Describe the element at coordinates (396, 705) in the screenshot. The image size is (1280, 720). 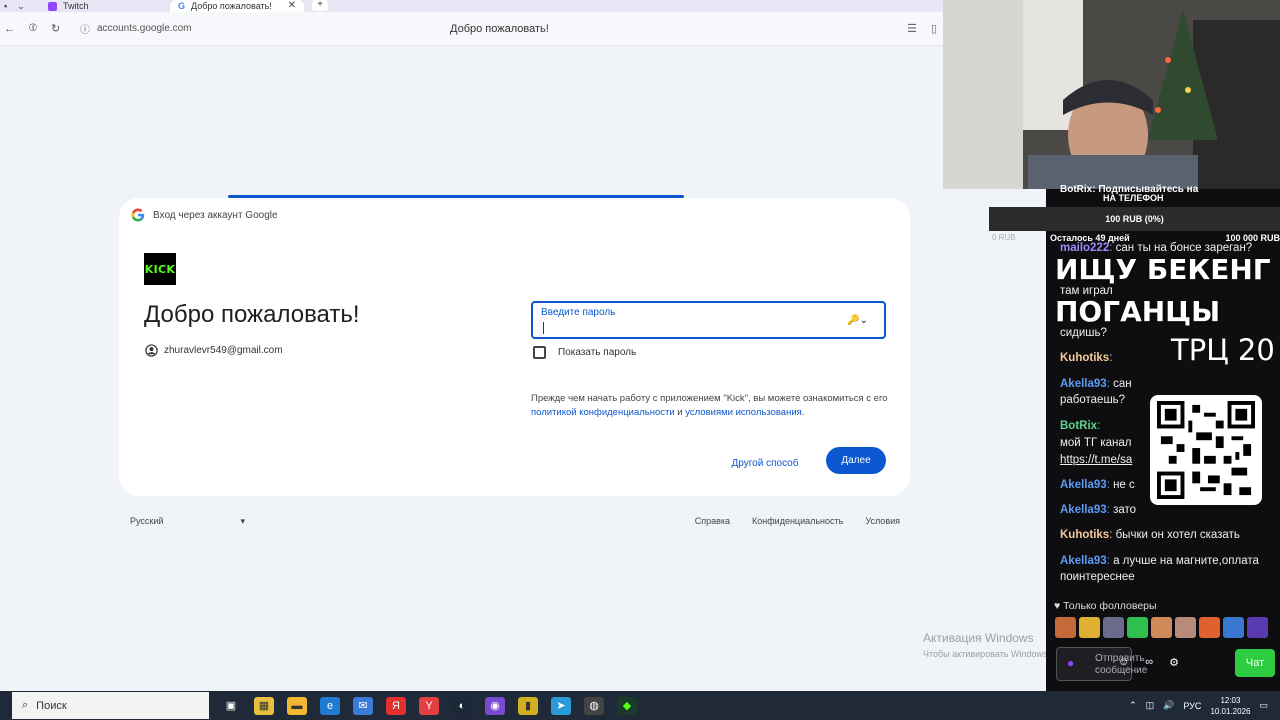
I see `yandex-icon: Я` at that location.